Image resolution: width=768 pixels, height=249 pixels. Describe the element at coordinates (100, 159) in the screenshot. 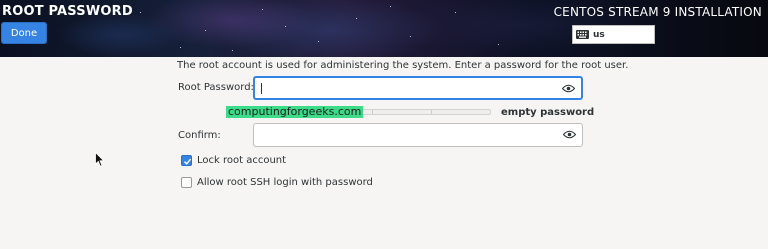

I see `mouse-pointer-icon` at that location.